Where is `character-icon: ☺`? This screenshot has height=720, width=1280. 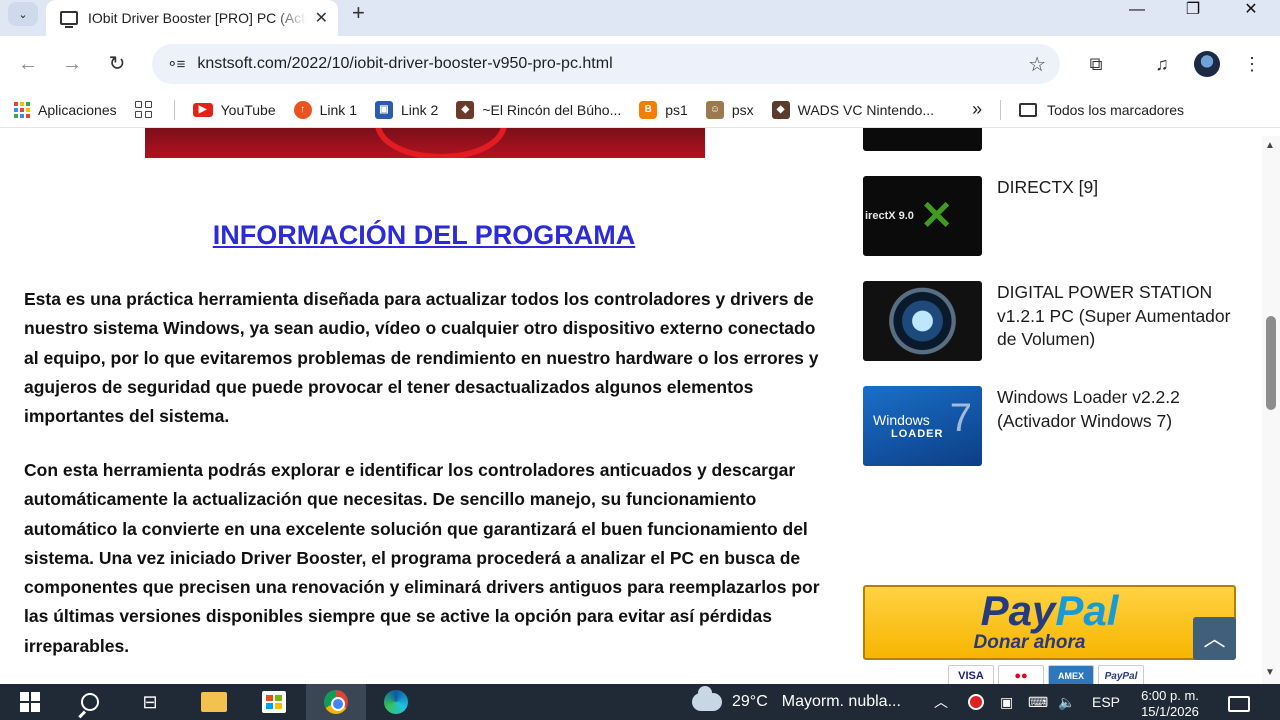
character-icon: ☺ is located at coordinates (714, 109).